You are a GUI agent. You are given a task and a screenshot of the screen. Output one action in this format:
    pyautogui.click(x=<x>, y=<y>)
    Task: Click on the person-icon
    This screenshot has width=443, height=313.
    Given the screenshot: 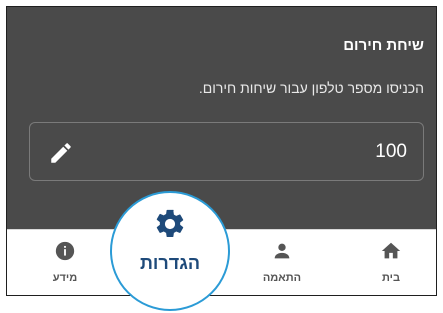 What is the action you would take?
    pyautogui.click(x=282, y=251)
    